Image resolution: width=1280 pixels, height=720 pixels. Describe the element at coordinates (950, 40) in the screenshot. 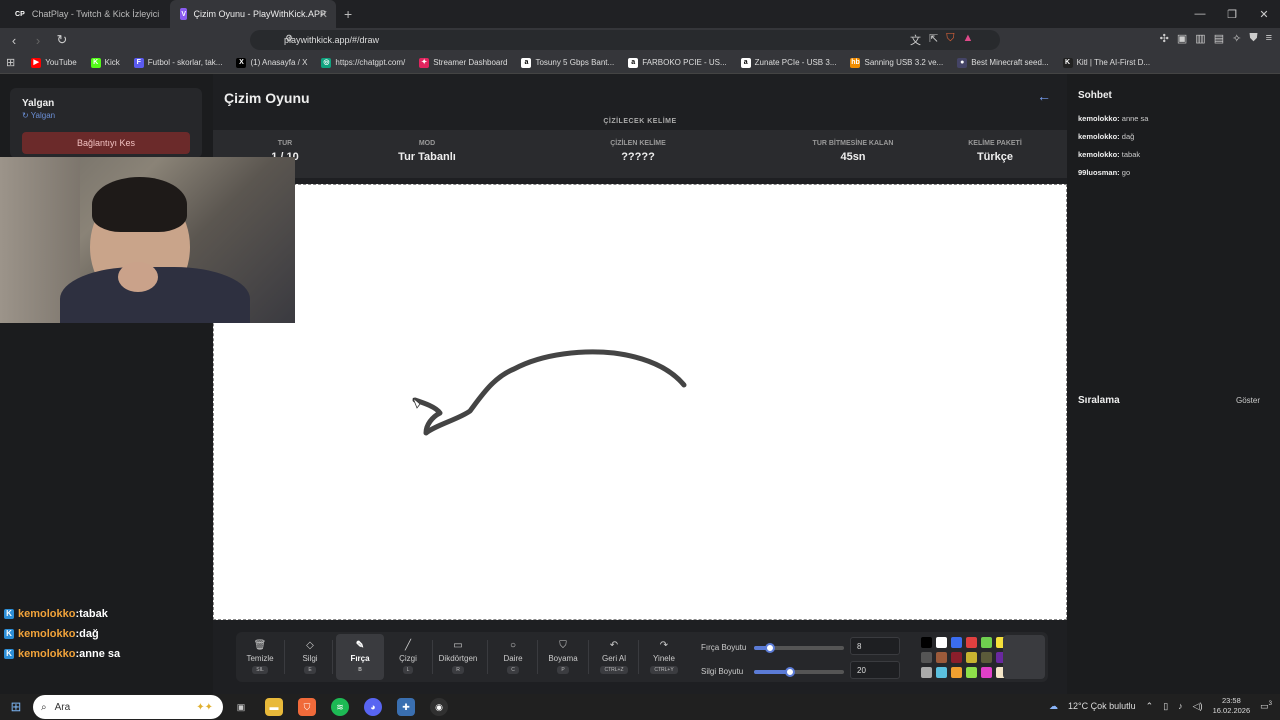

I see `brave-shield-icon: ⛉` at that location.